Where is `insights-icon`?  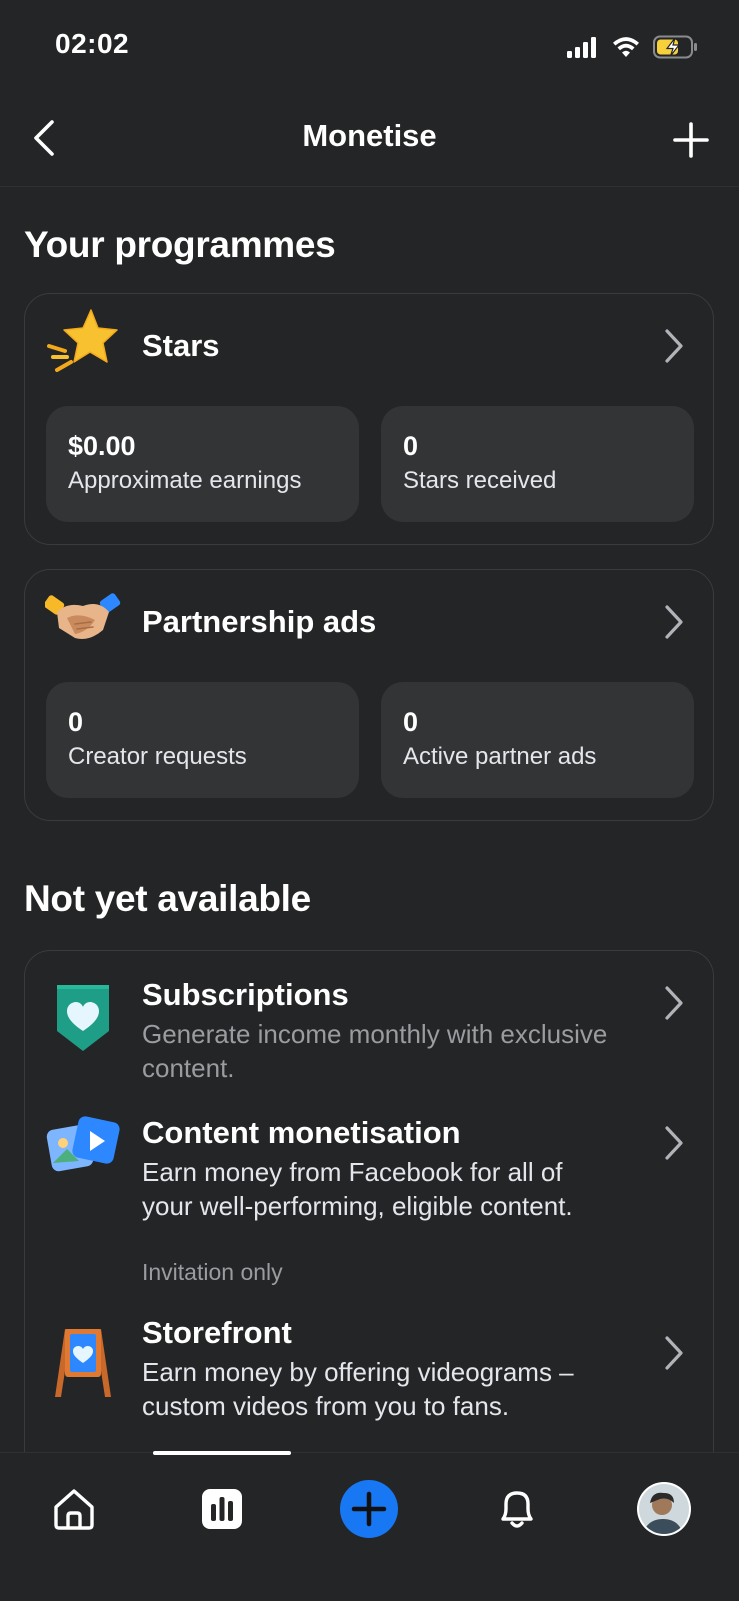 insights-icon is located at coordinates (222, 1509).